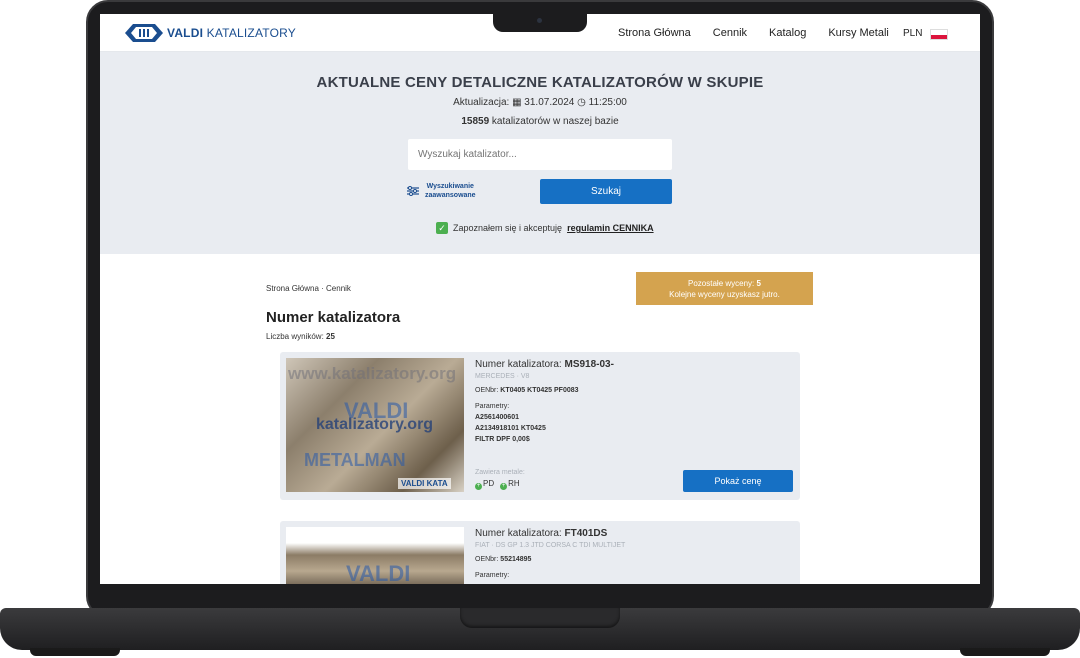  I want to click on poland-flag-icon, so click(939, 34).